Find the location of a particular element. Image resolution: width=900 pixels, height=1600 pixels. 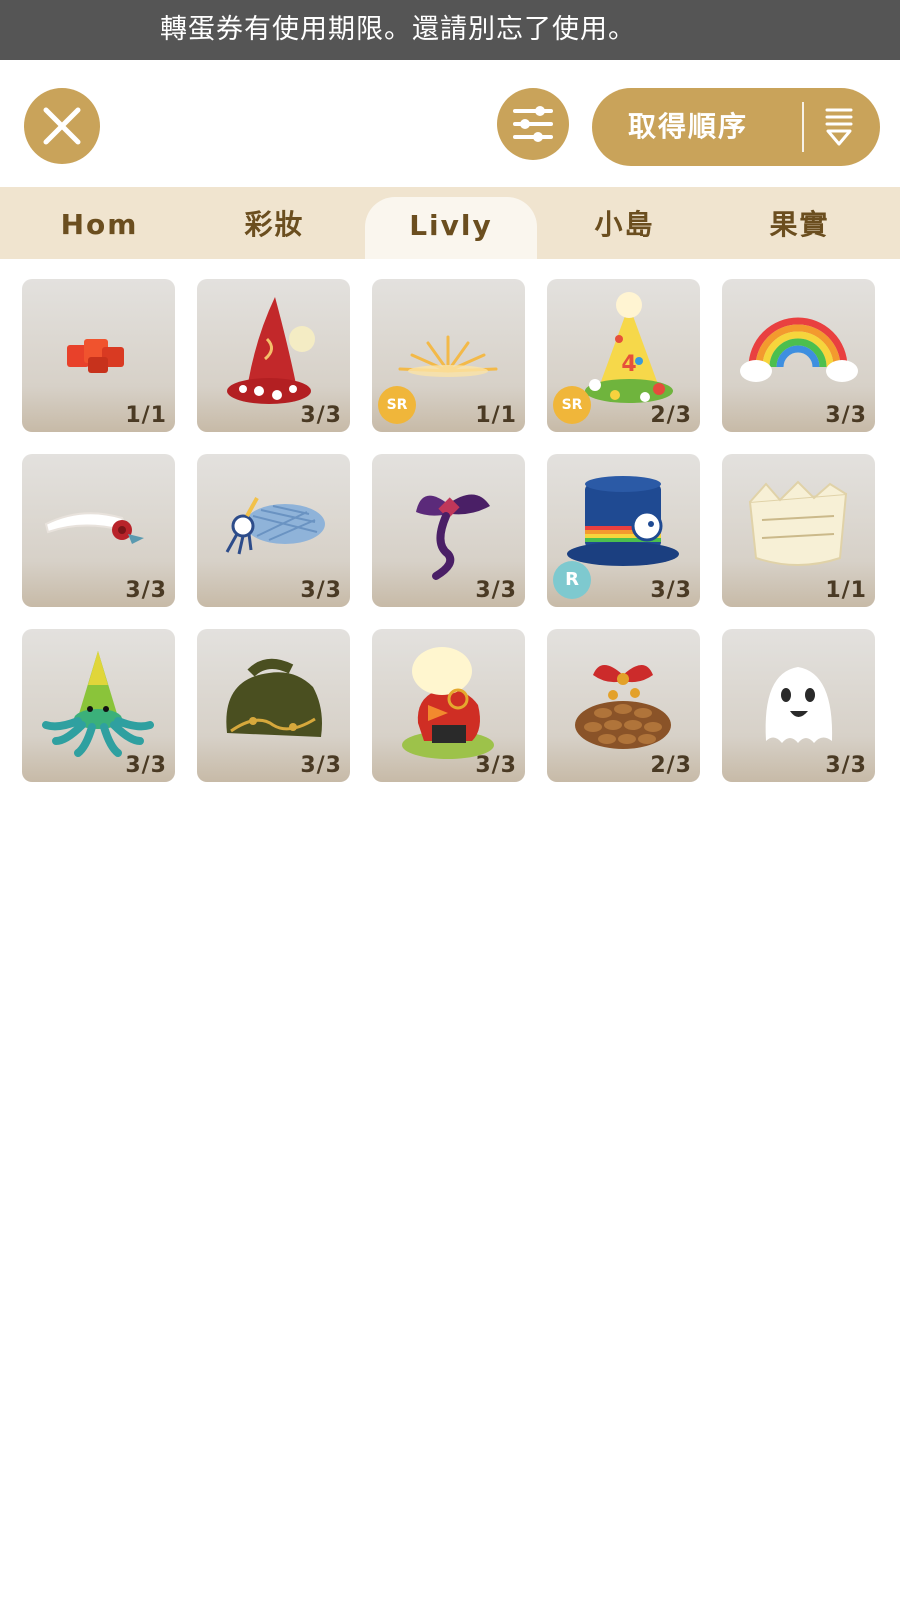

rarity-badge: R is located at coordinates (572, 580).